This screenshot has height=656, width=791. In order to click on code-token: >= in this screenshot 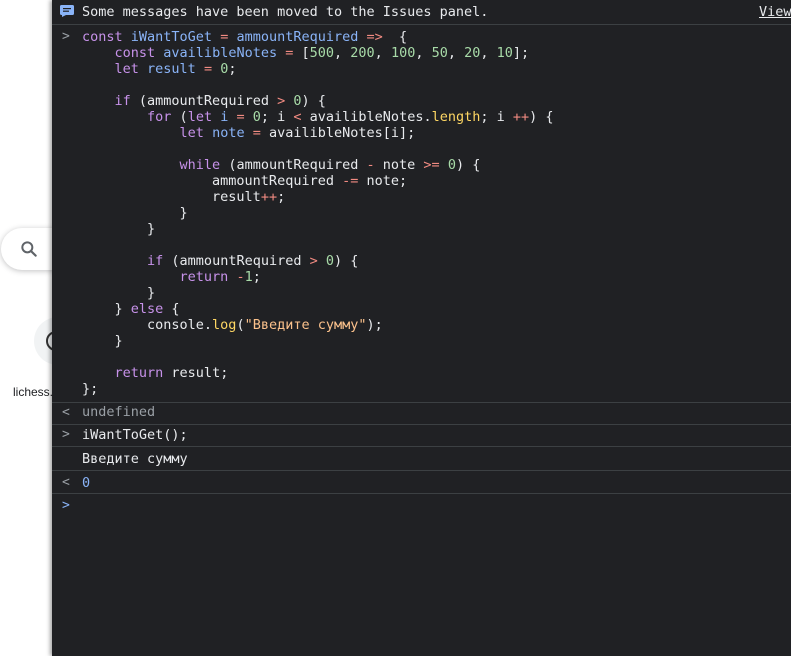, I will do `click(431, 165)`.